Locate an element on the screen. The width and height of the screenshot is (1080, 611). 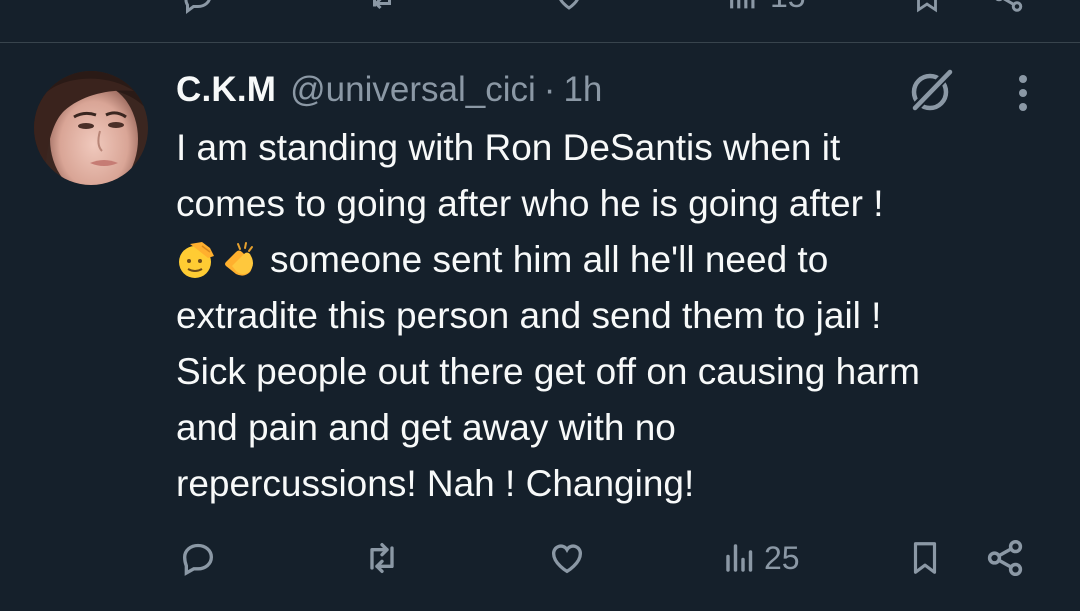
tweet-header: C.K.M @universal_cici · 1h is located at coordinates (389, 90).